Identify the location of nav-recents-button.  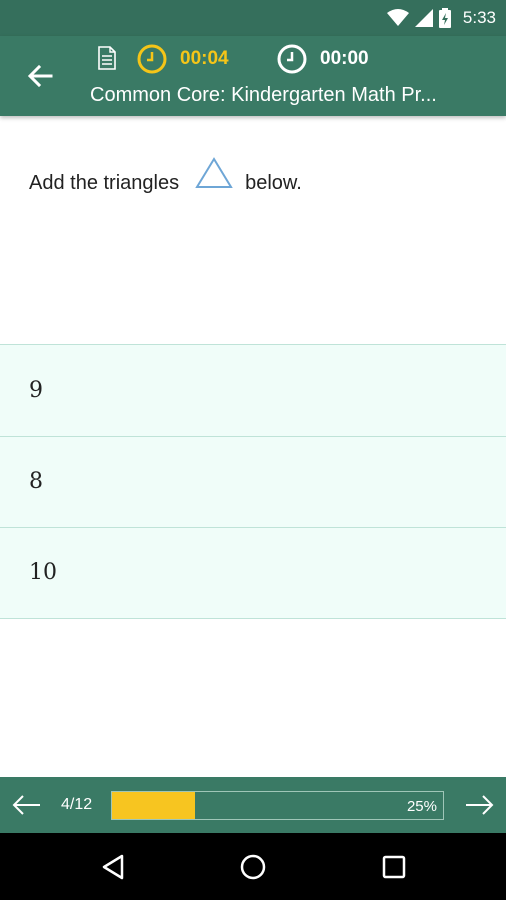
(394, 867).